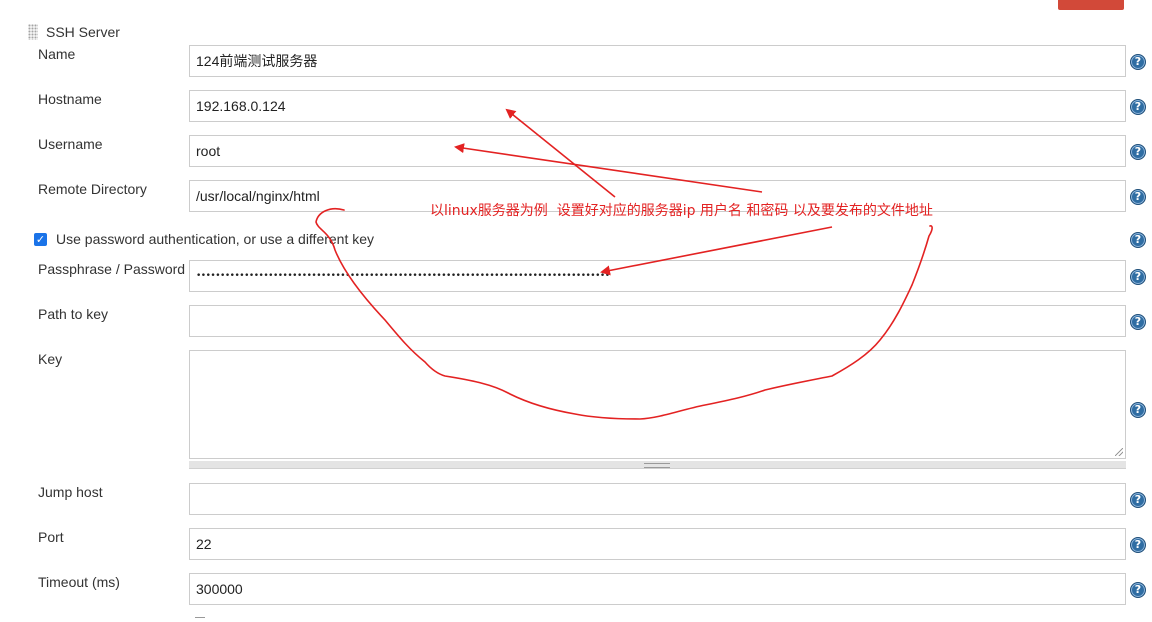  I want to click on timeout-label: Timeout (ms), so click(79, 582).